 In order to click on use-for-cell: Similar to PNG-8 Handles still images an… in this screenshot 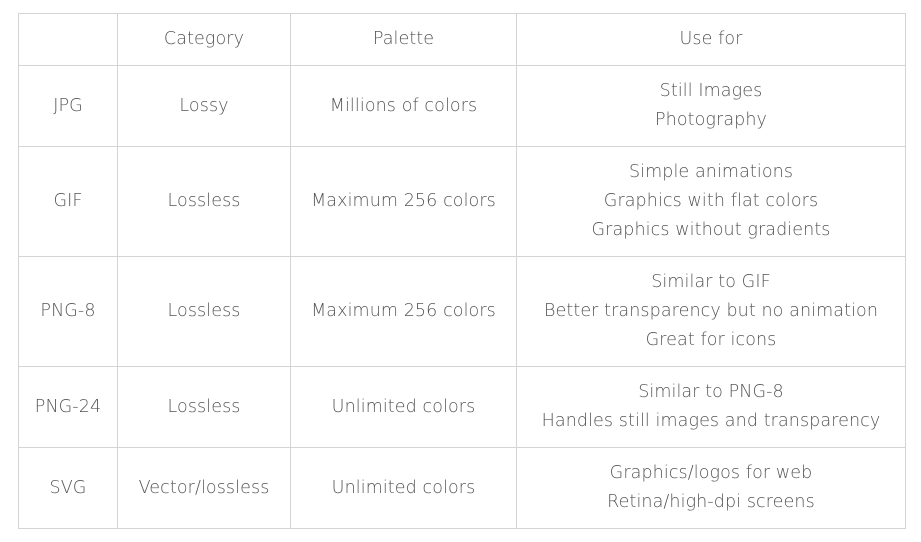, I will do `click(711, 407)`.